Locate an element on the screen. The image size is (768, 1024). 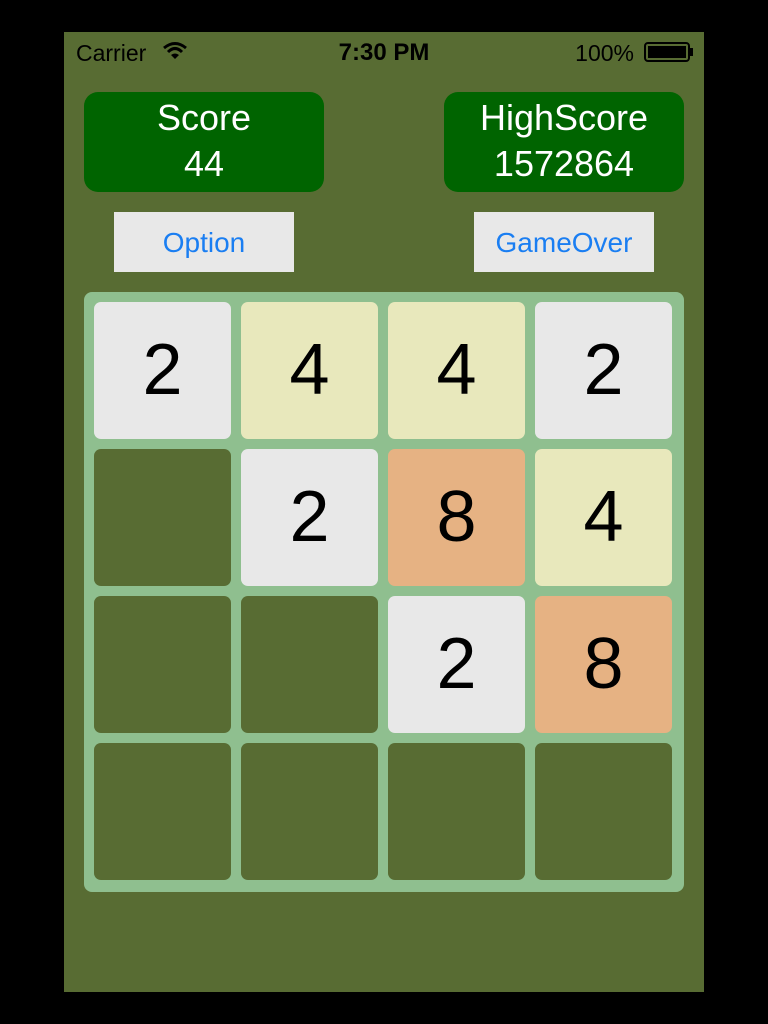
status-bar: Carrier 7:30 PM 100% is located at coordinates (384, 52).